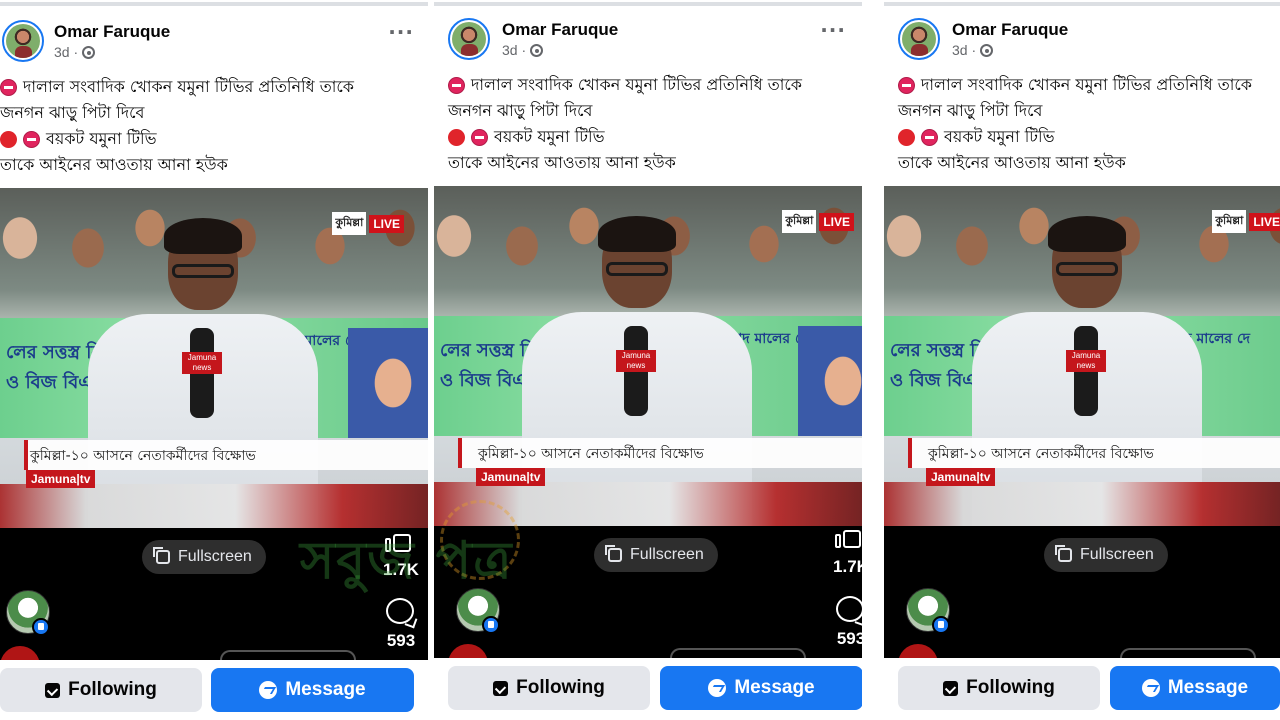 This screenshot has width=1280, height=720. I want to click on comment-count: 593, so click(401, 640).